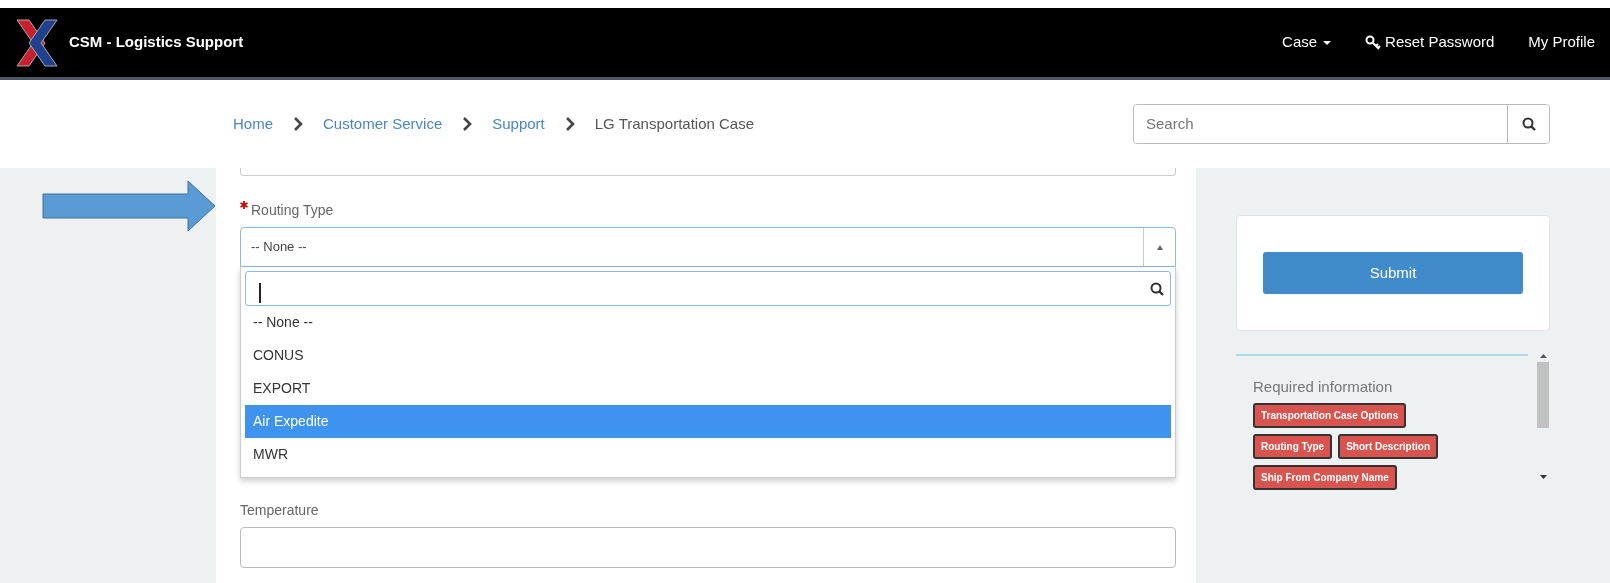 The height and width of the screenshot is (583, 1610). I want to click on breadcrumb-link: Support, so click(518, 124).